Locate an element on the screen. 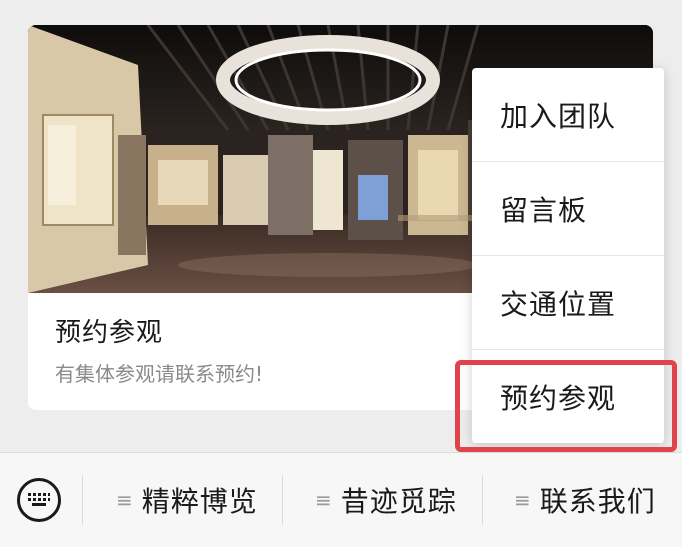 The height and width of the screenshot is (547, 682). bar-item-label: 精粹博览 is located at coordinates (199, 501).